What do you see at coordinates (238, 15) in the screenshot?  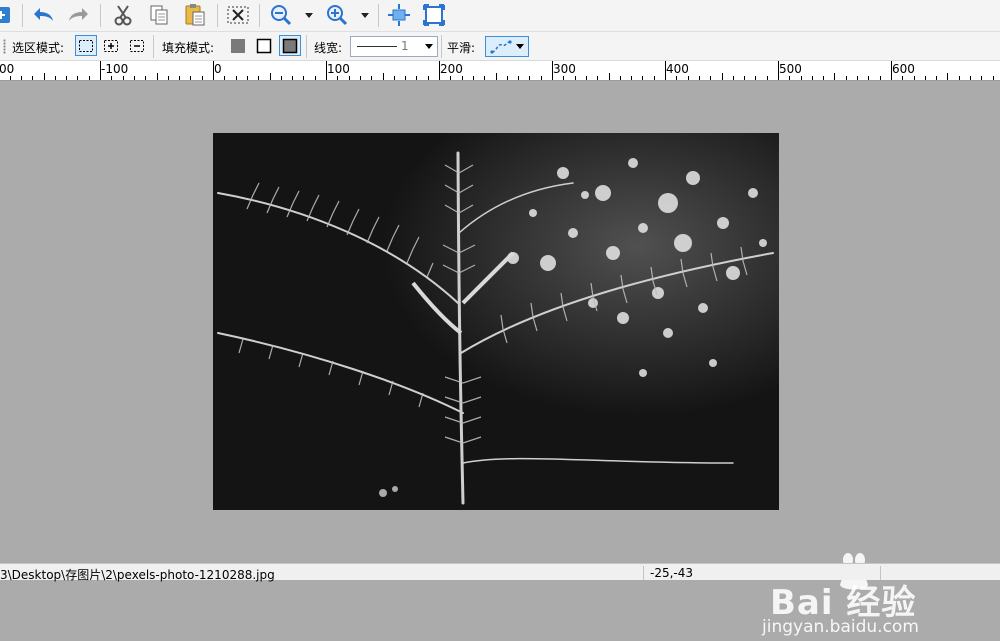 I see `deselect-icon` at bounding box center [238, 15].